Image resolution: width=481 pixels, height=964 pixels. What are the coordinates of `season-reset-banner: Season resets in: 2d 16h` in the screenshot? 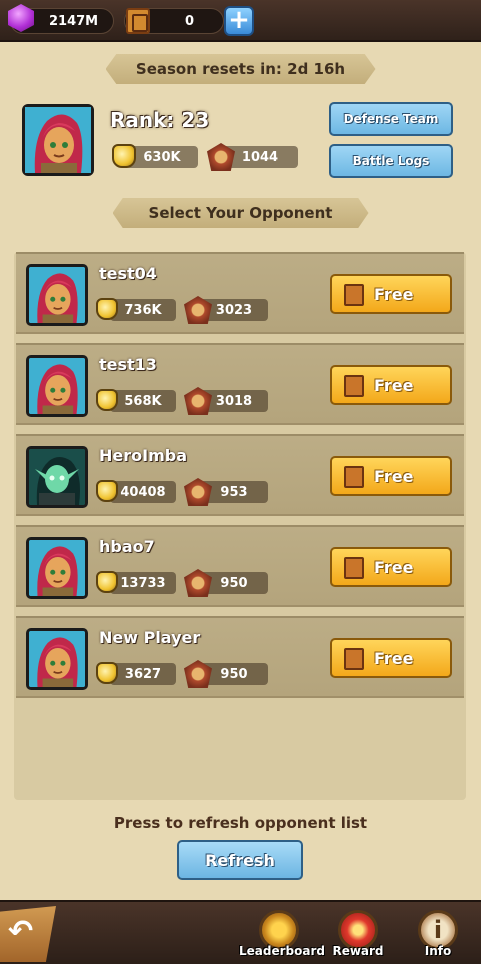 It's located at (240, 69).